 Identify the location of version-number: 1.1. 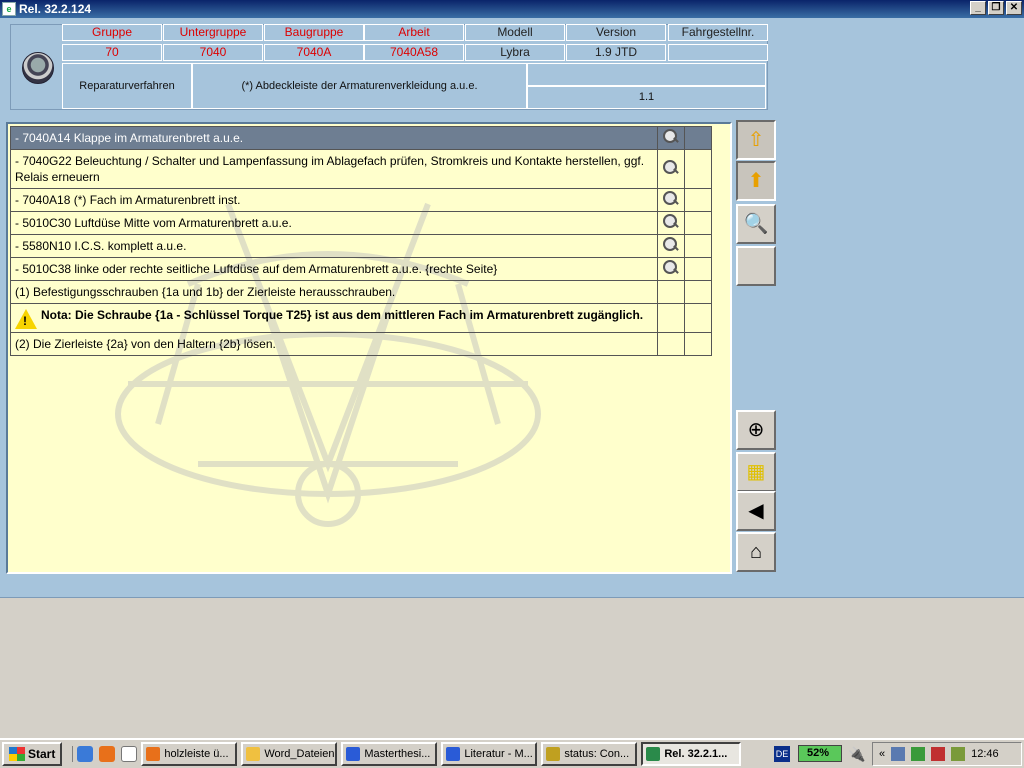
(646, 97).